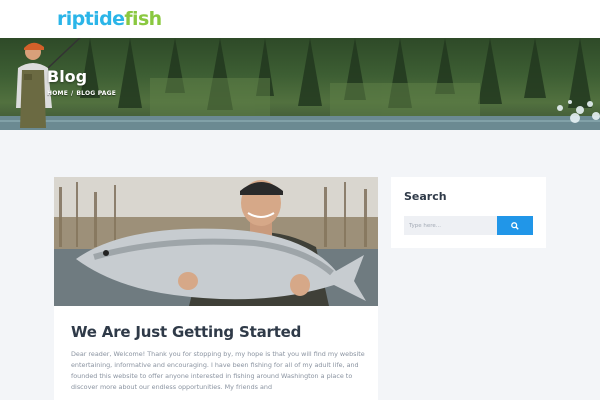  I want to click on breadcrumb: HOME / BLOG PAGE, so click(81, 93).